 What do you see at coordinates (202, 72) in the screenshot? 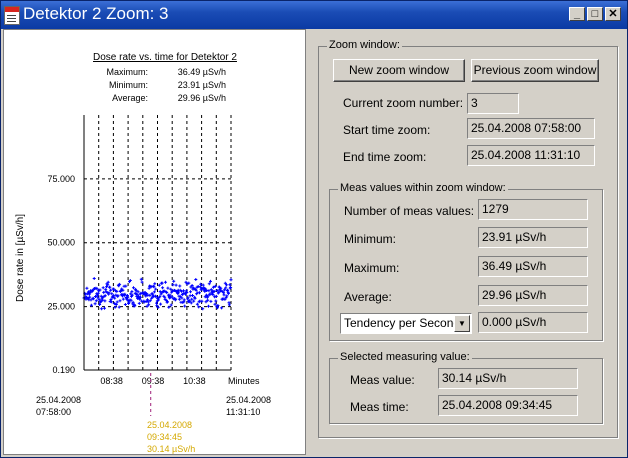
I see `stat-max-value: 36.49 µSv/h` at bounding box center [202, 72].